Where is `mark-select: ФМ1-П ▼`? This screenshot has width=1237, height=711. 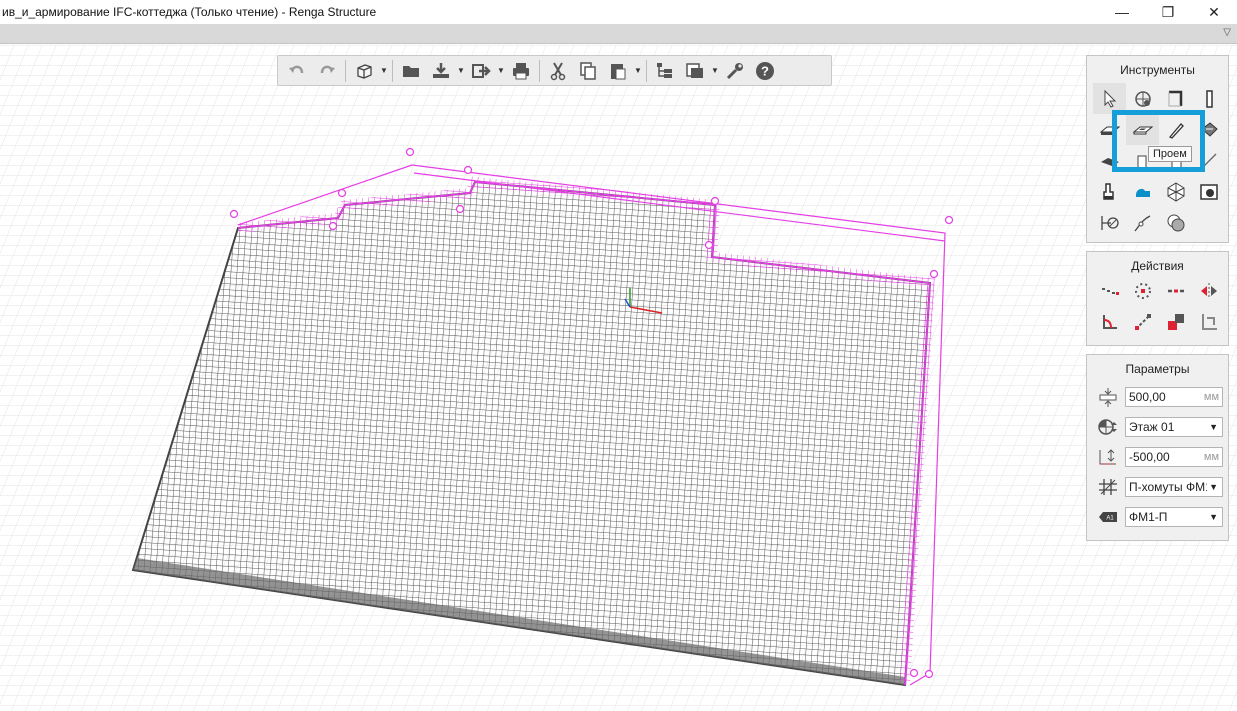
mark-select: ФМ1-П ▼ is located at coordinates (1174, 517).